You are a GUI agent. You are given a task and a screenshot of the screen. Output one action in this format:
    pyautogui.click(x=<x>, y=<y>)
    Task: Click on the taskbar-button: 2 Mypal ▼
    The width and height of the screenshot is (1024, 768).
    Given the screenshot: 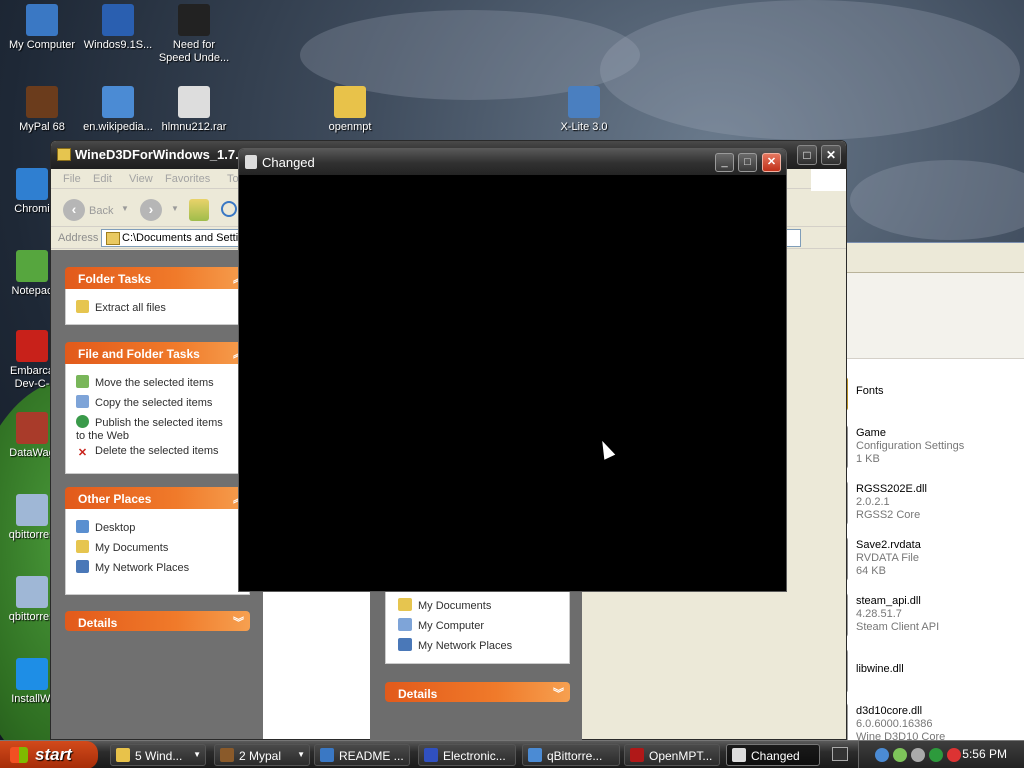 What is the action you would take?
    pyautogui.click(x=262, y=755)
    